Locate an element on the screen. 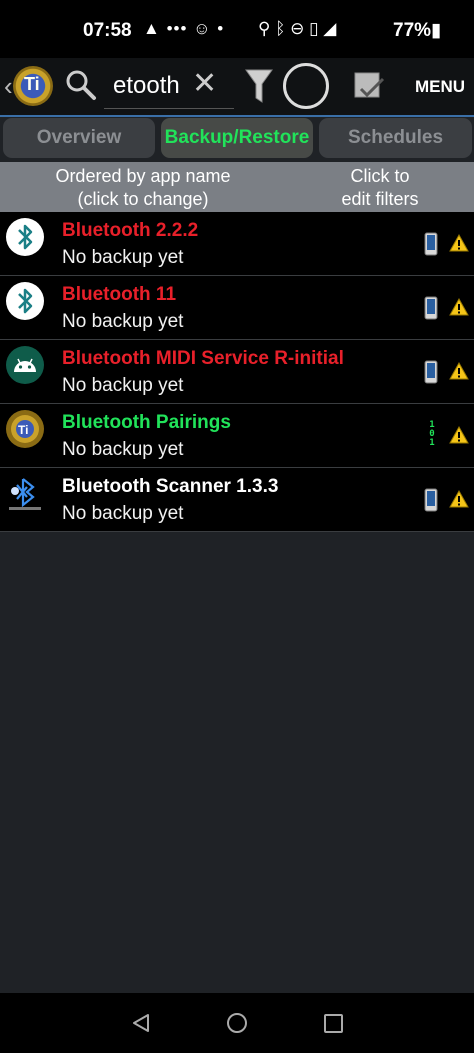 The width and height of the screenshot is (474, 1053). titanium-icon: Ti is located at coordinates (25, 429).